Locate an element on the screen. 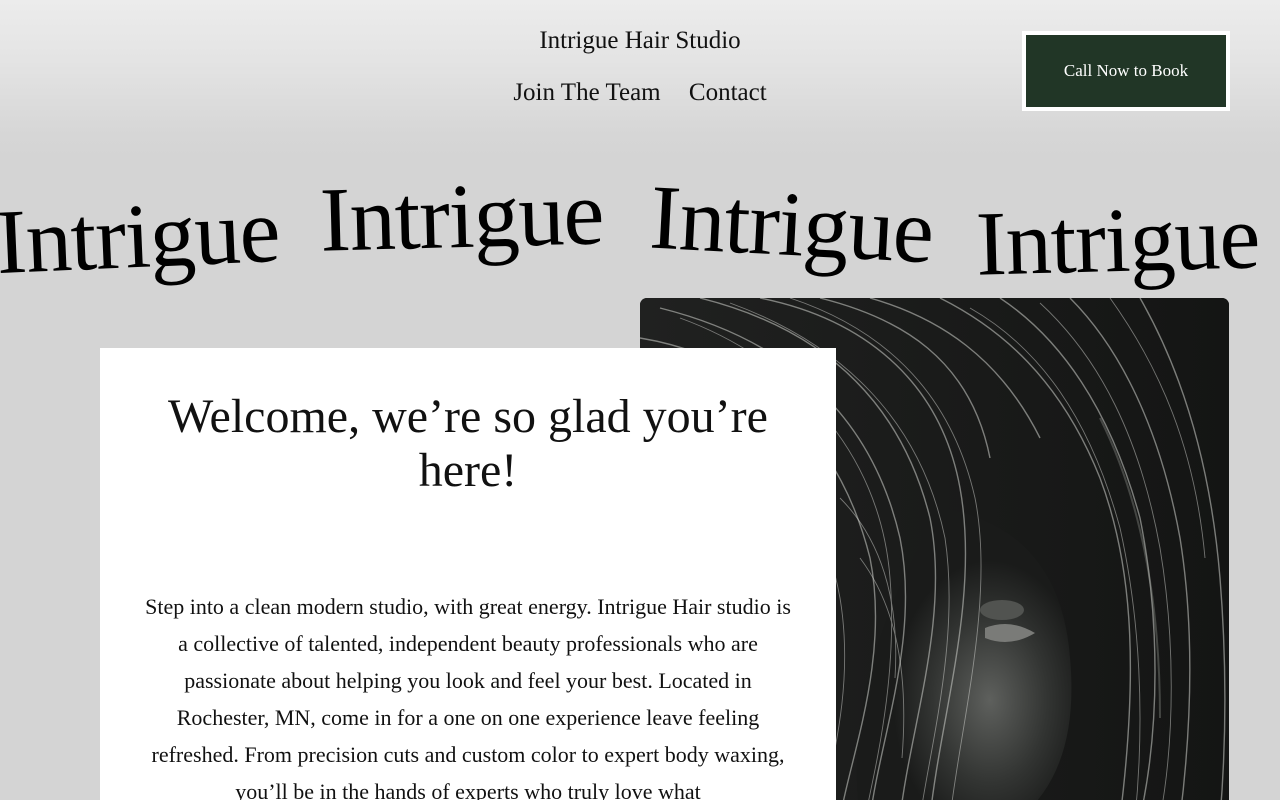 The image size is (1280, 800). call-now-button: Call Now to Book is located at coordinates (1126, 71).